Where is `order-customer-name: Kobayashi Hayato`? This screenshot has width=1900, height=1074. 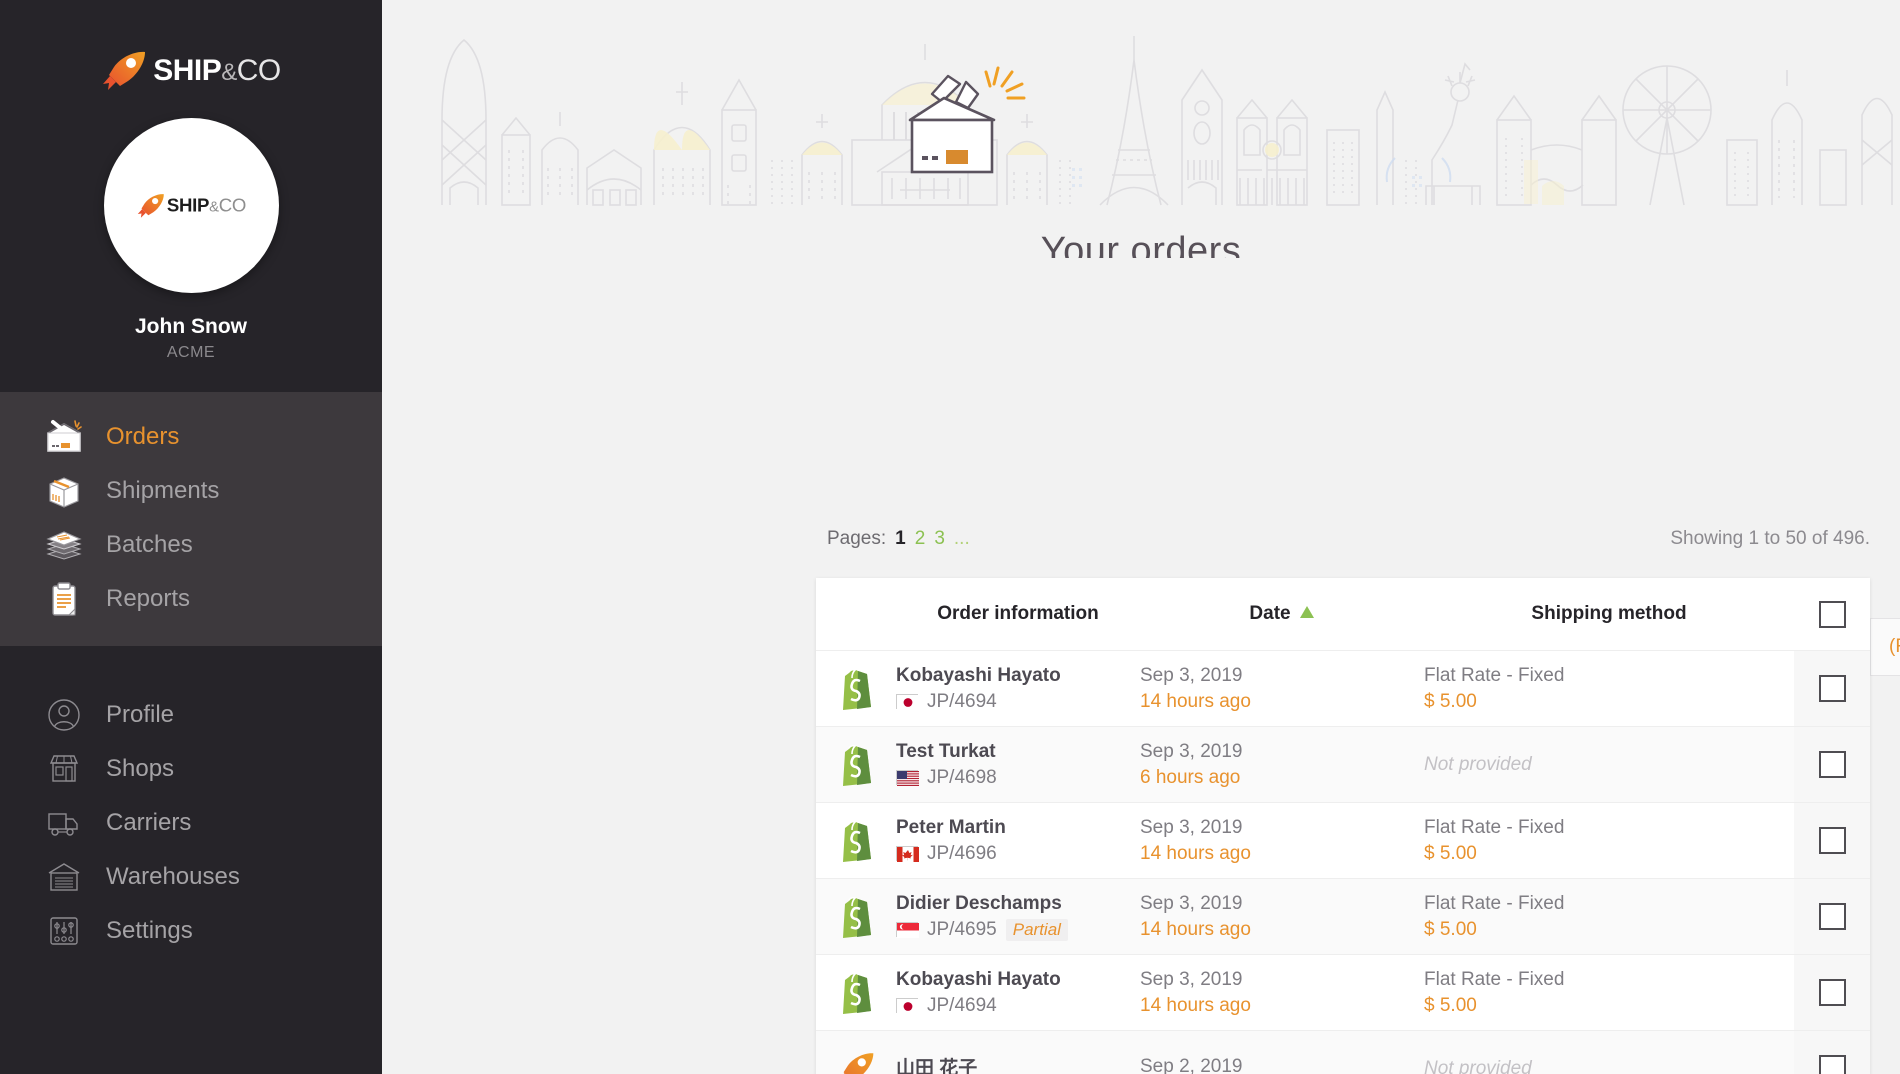
order-customer-name: Kobayashi Hayato is located at coordinates (978, 675).